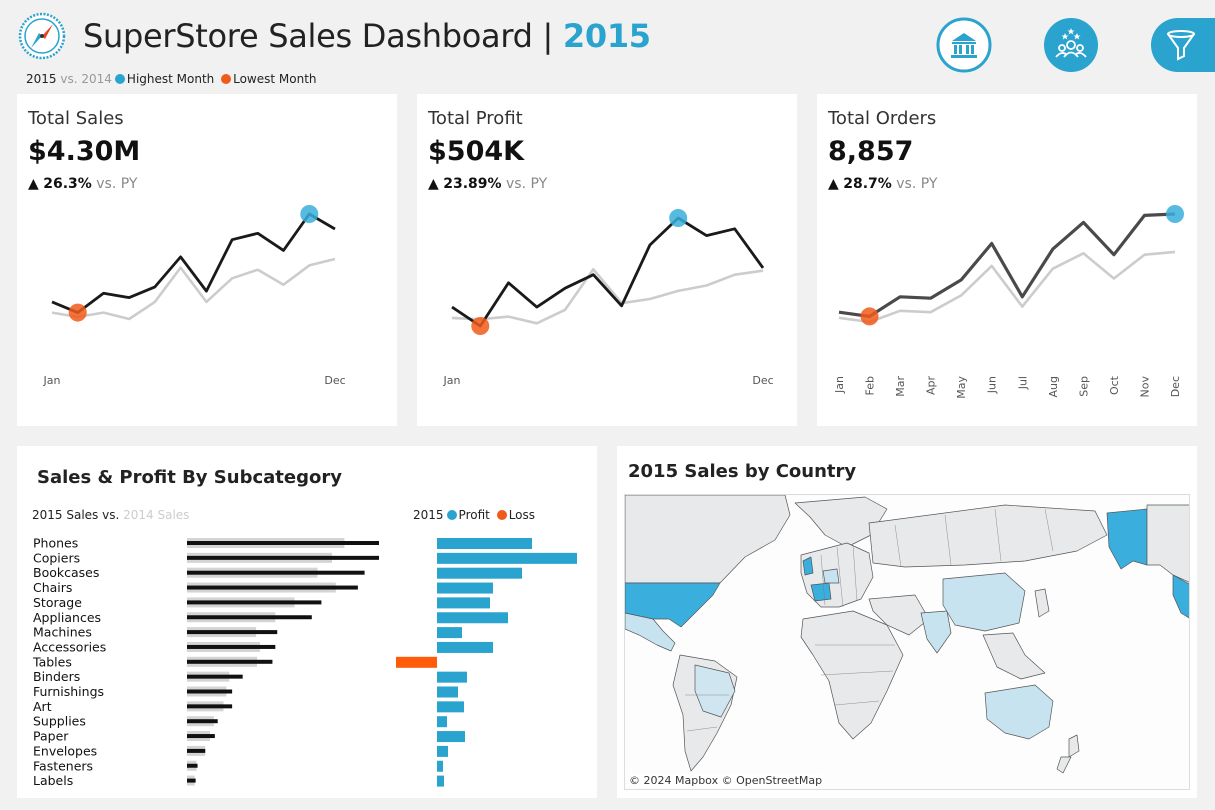  What do you see at coordinates (821, 592) in the screenshot?
I see `map-france` at bounding box center [821, 592].